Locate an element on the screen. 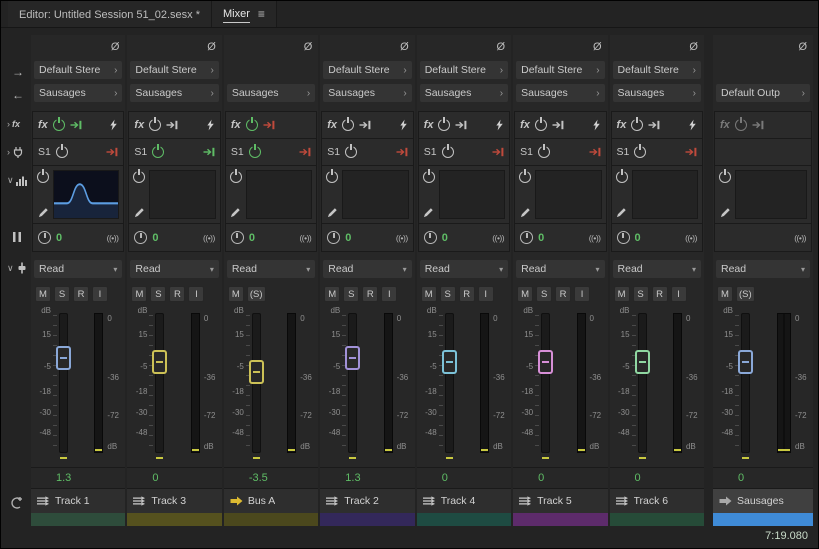 This screenshot has height=549, width=819. volume-value: -3.5 is located at coordinates (258, 478).